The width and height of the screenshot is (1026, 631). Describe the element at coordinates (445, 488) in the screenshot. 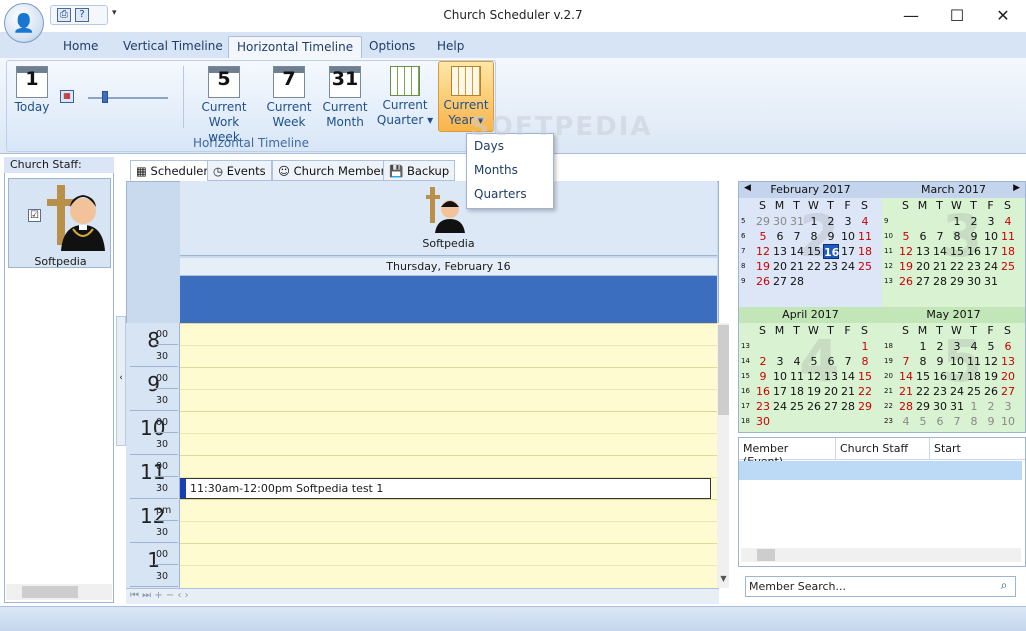

I see `appointment: 11:30am-12:00pm Softpedia test 1` at that location.